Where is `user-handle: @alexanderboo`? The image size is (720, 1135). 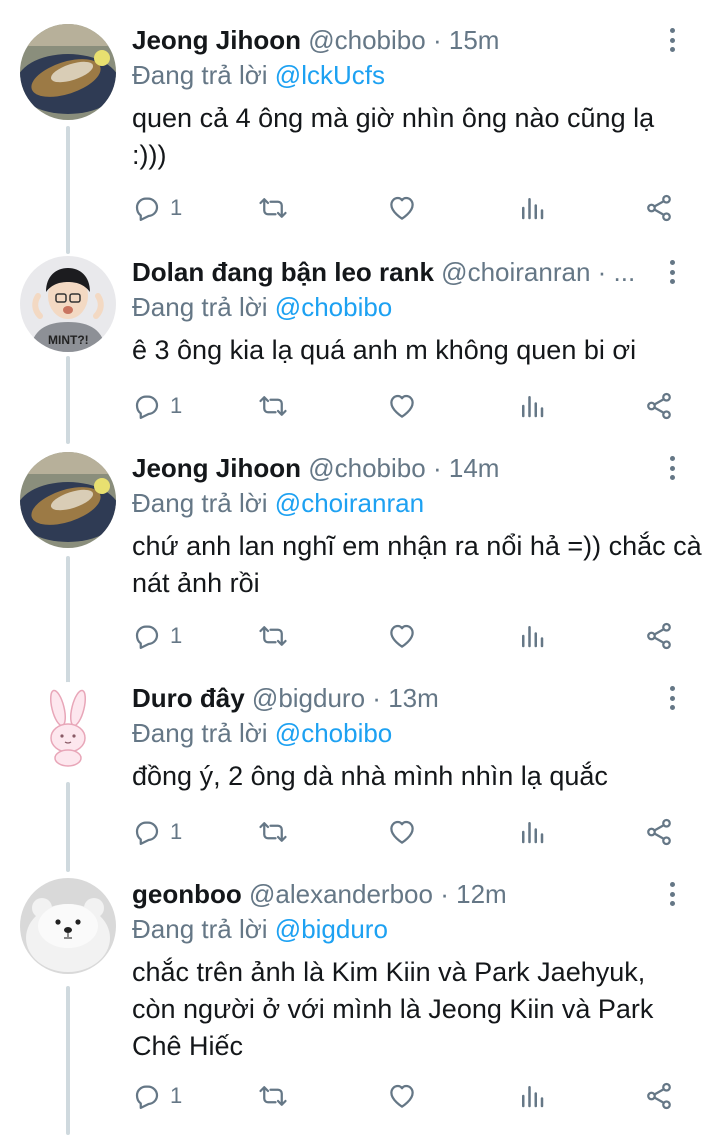
user-handle: @alexanderboo is located at coordinates (341, 894).